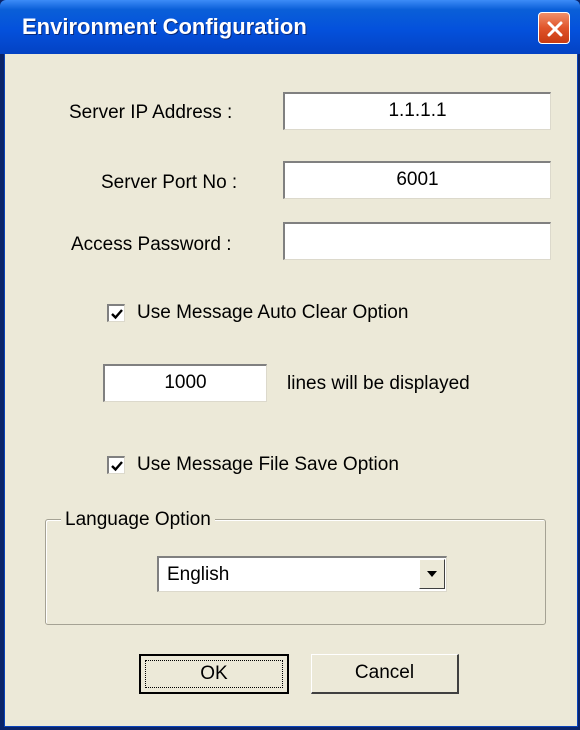  Describe the element at coordinates (378, 383) in the screenshot. I see `lines-suffix-label: lines will be displayed` at that location.